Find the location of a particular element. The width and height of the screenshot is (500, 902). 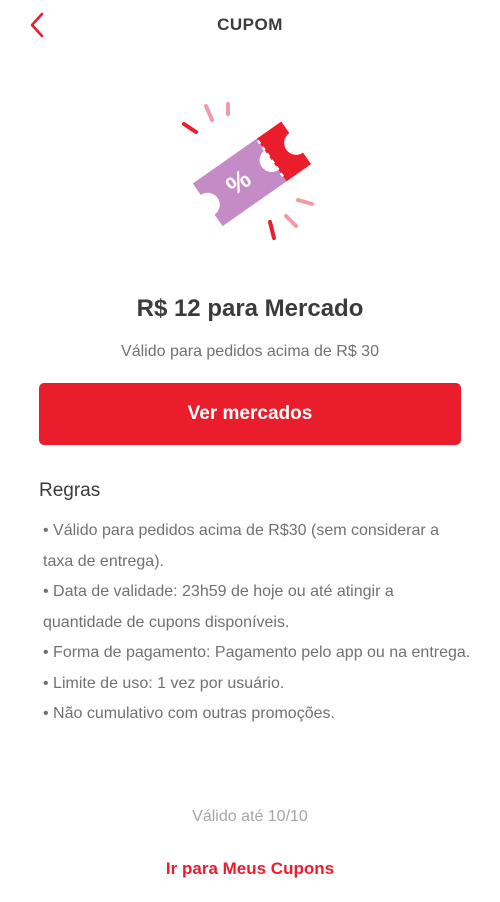

top-bar: CUPOM is located at coordinates (250, 26).